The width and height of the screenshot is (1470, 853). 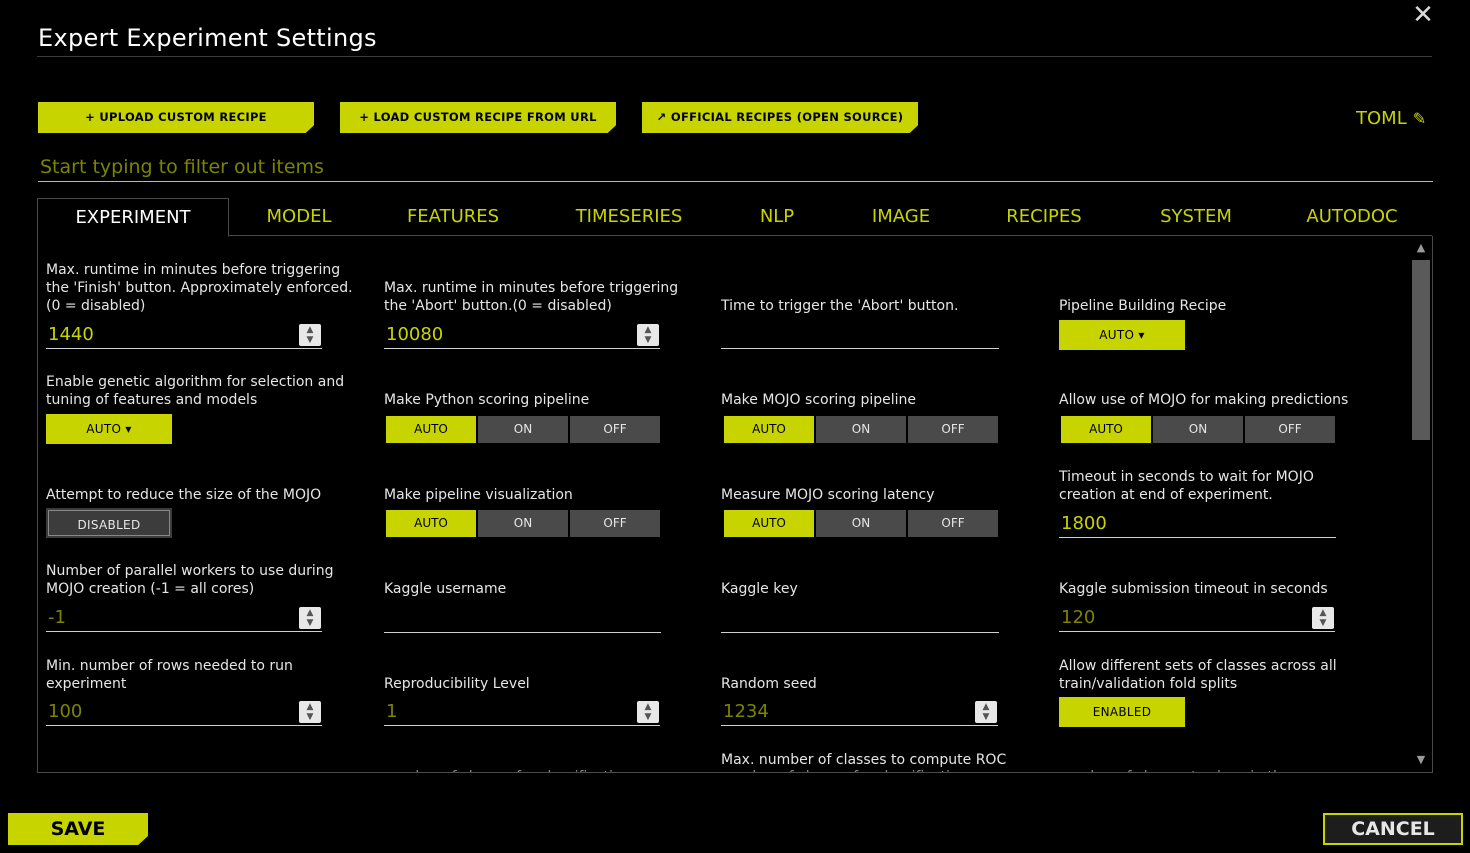 I want to click on finish-runtime-value: 1440, so click(x=71, y=334).